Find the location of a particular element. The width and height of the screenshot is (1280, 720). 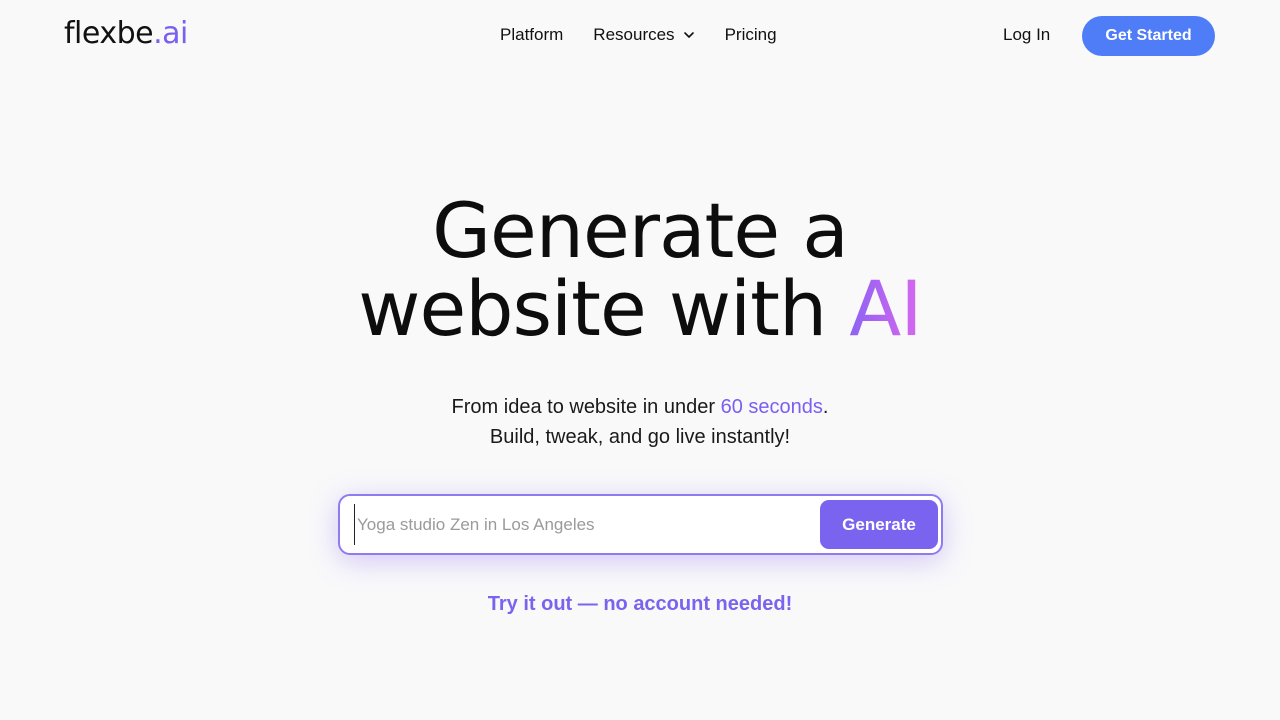

subtitle-highlight: 60 seconds is located at coordinates (771, 407).